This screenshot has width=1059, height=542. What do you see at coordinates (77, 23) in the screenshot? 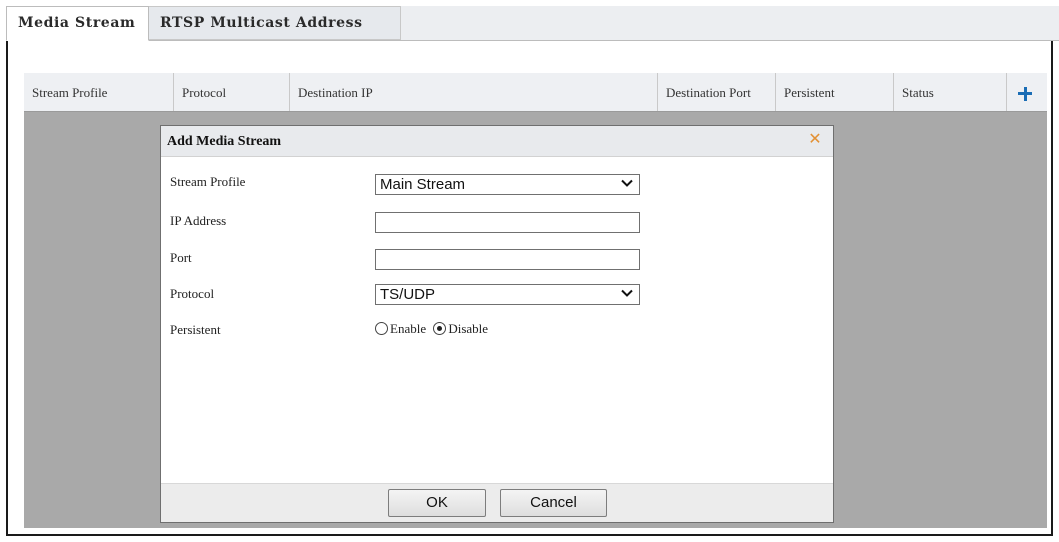
I see `tab-media-stream: Media Stream` at bounding box center [77, 23].